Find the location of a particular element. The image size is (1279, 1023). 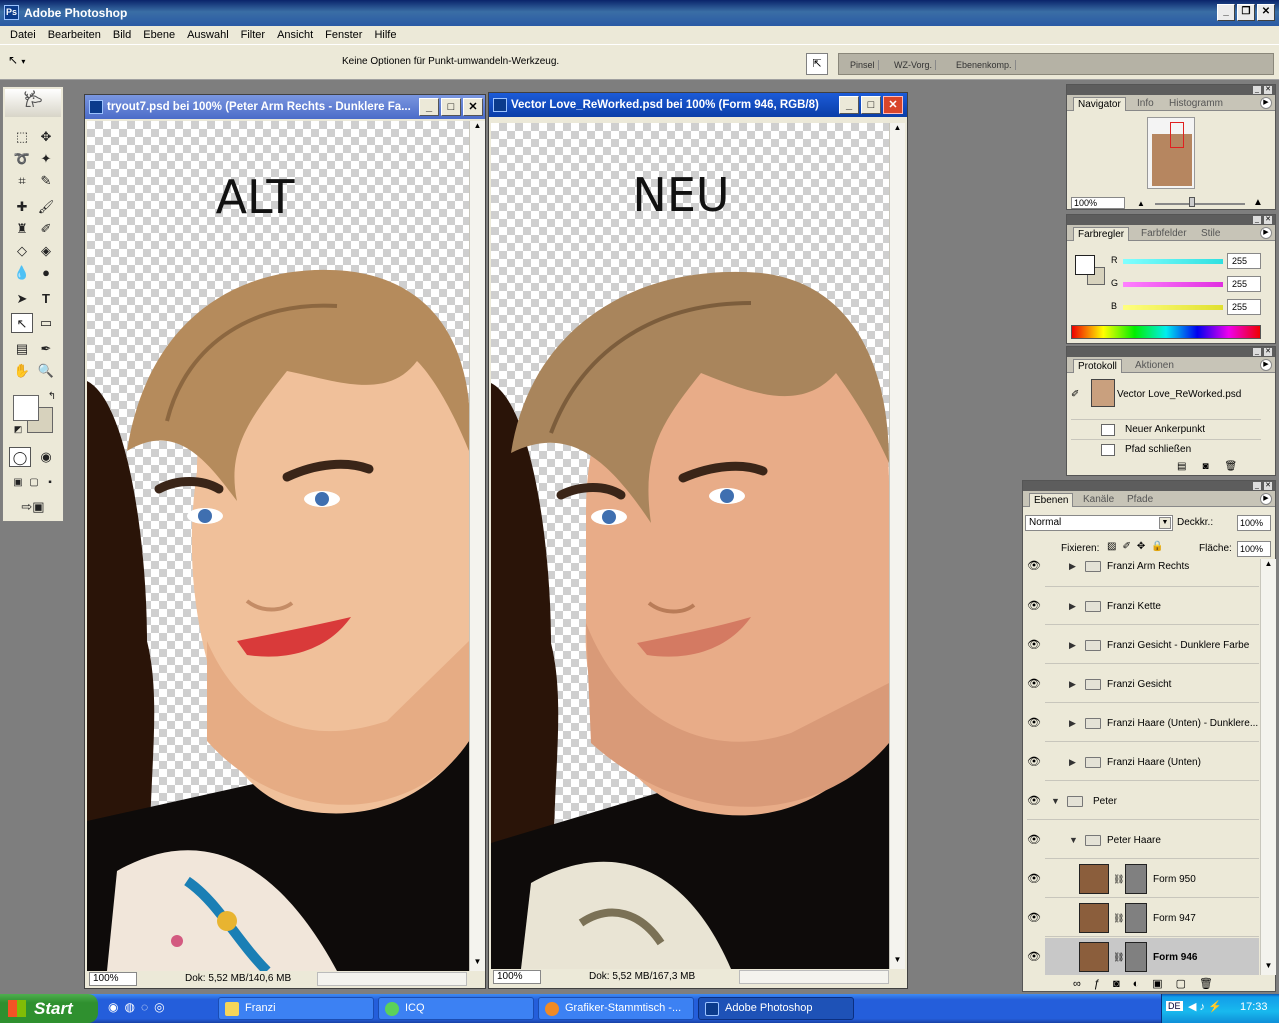

navigator-zoom-field: 100% is located at coordinates (1098, 203).